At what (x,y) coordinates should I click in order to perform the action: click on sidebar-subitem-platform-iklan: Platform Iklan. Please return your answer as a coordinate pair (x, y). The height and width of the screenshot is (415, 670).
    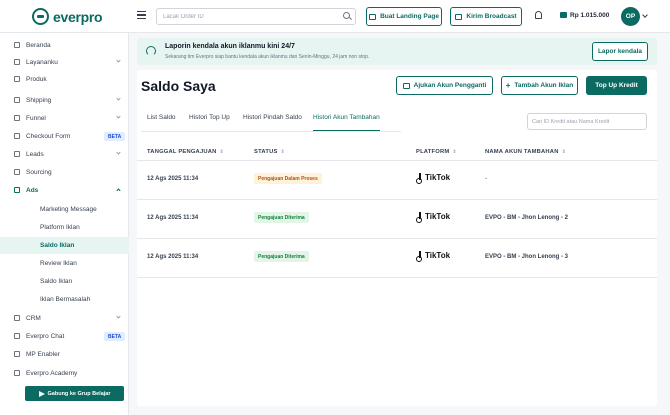
    Looking at the image, I should click on (64, 227).